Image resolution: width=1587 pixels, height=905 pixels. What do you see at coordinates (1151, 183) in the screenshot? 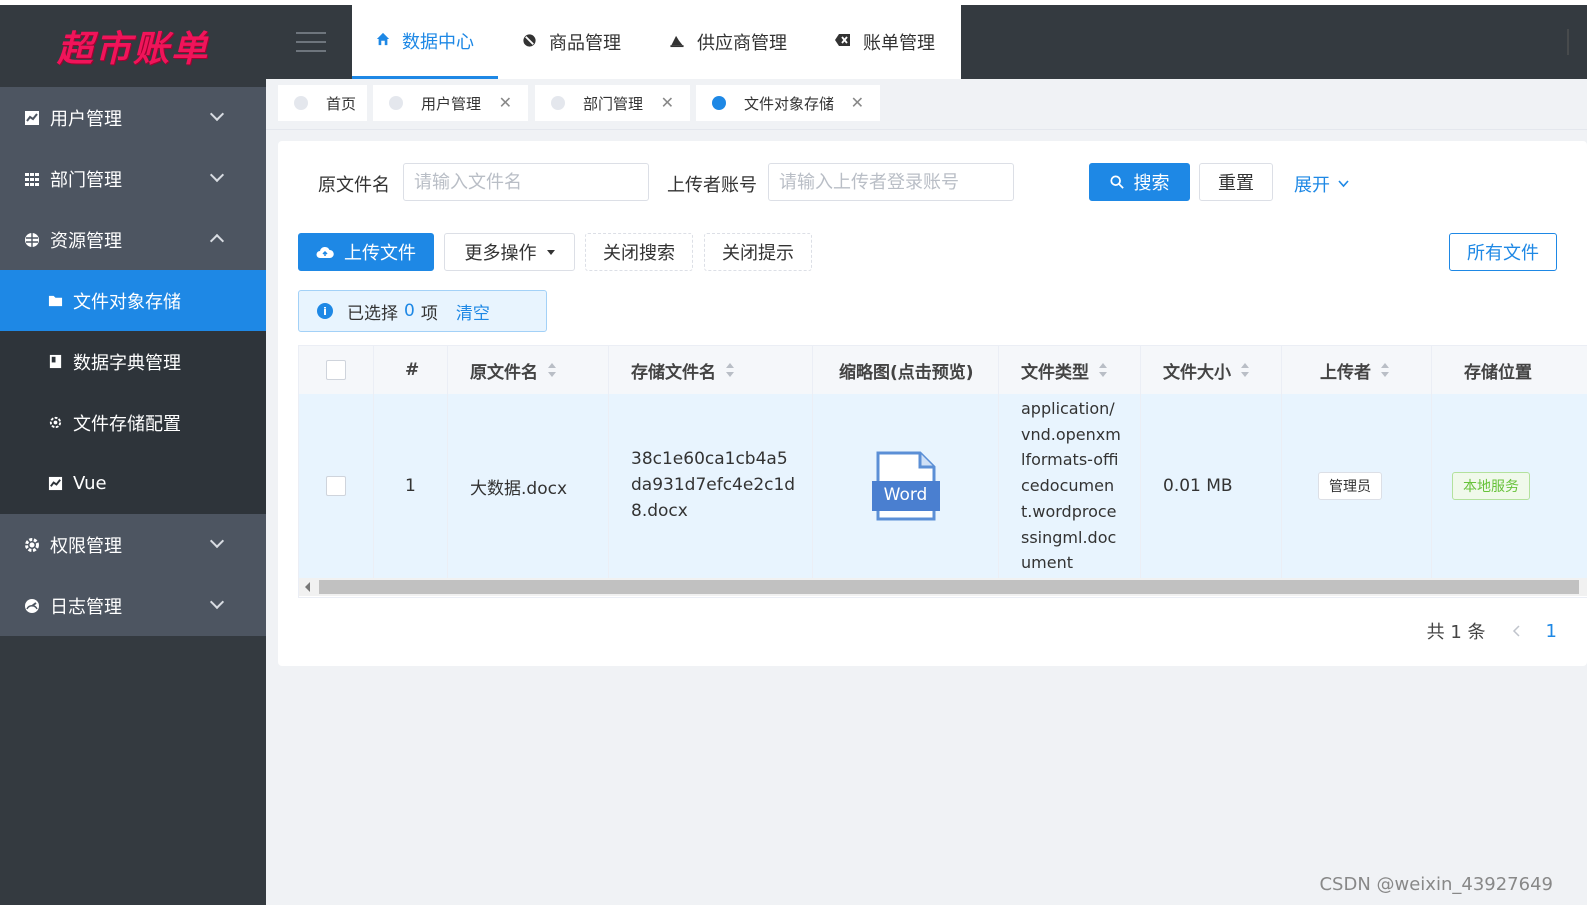
I see `search-button-label: 搜索` at bounding box center [1151, 183].